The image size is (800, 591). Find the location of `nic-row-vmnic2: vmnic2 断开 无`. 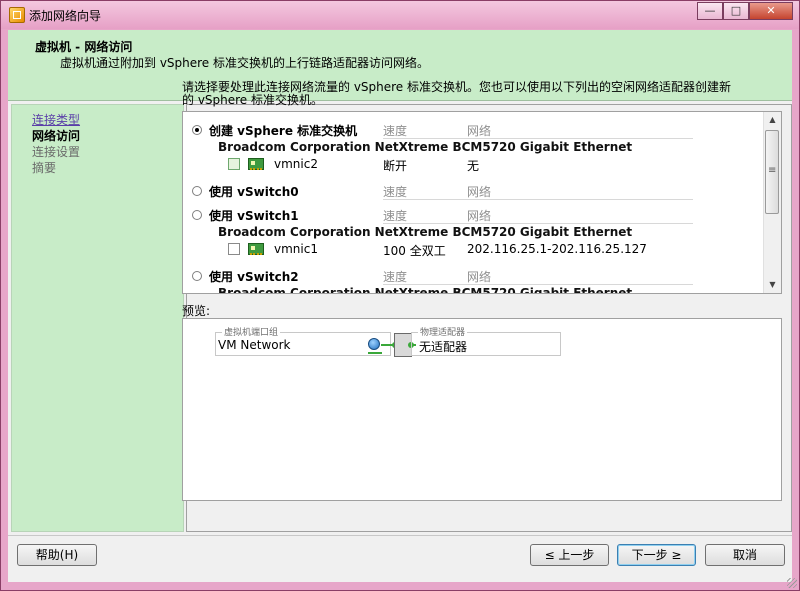

nic-row-vmnic2: vmnic2 断开 无 is located at coordinates (473, 165).